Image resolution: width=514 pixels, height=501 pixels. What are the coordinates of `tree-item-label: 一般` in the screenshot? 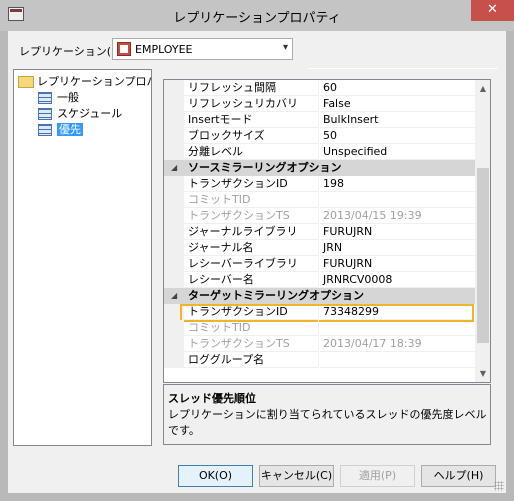 It's located at (68, 97).